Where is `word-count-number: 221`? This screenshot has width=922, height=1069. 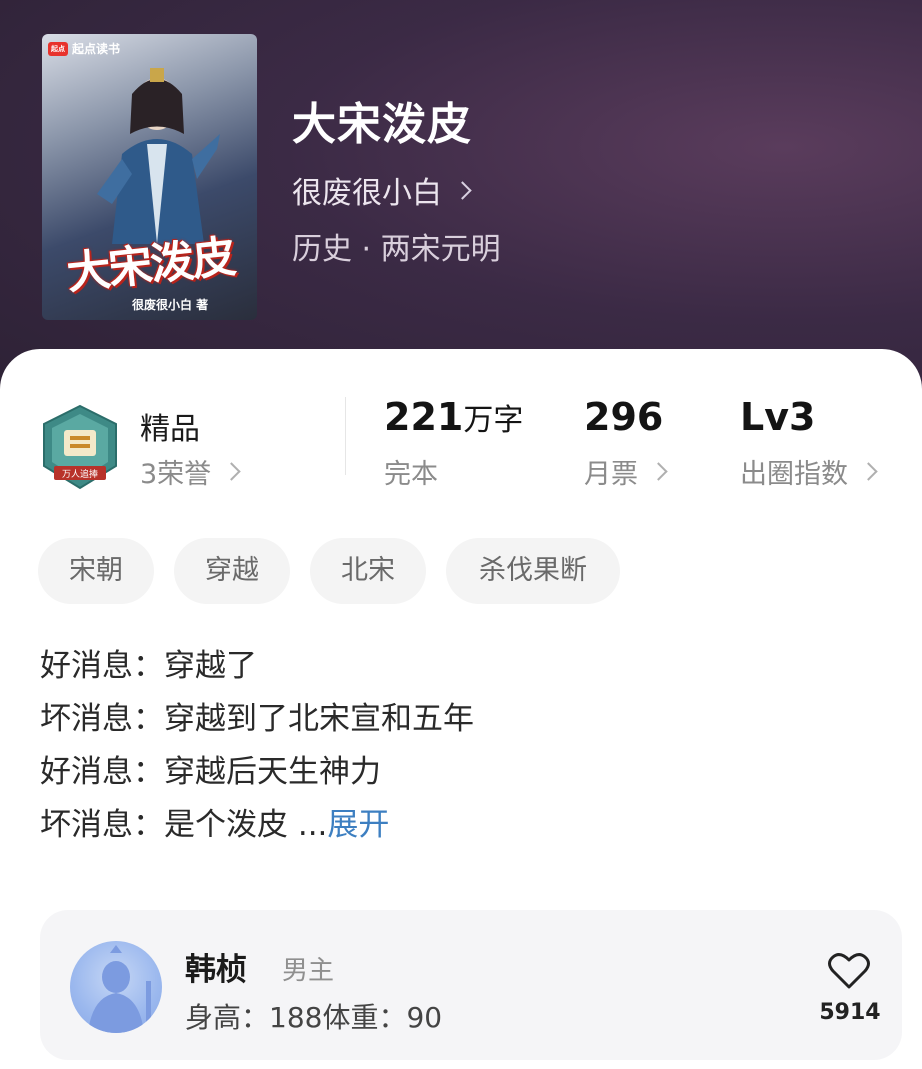 word-count-number: 221 is located at coordinates (424, 417).